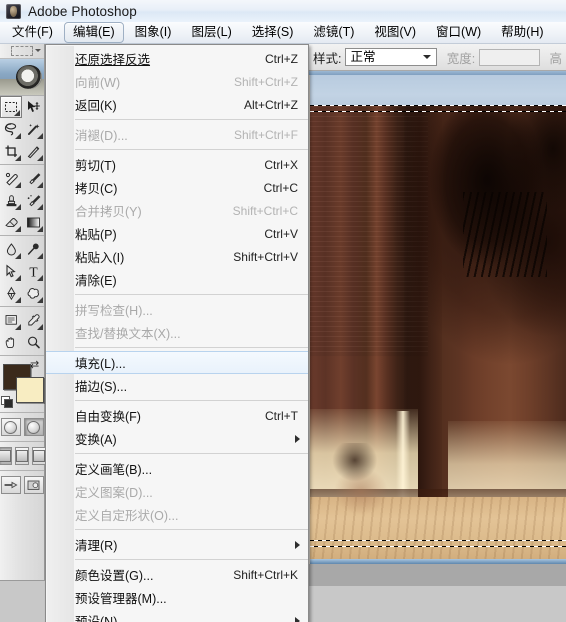  Describe the element at coordinates (11, 200) in the screenshot. I see `tool-clone-stamp` at that location.